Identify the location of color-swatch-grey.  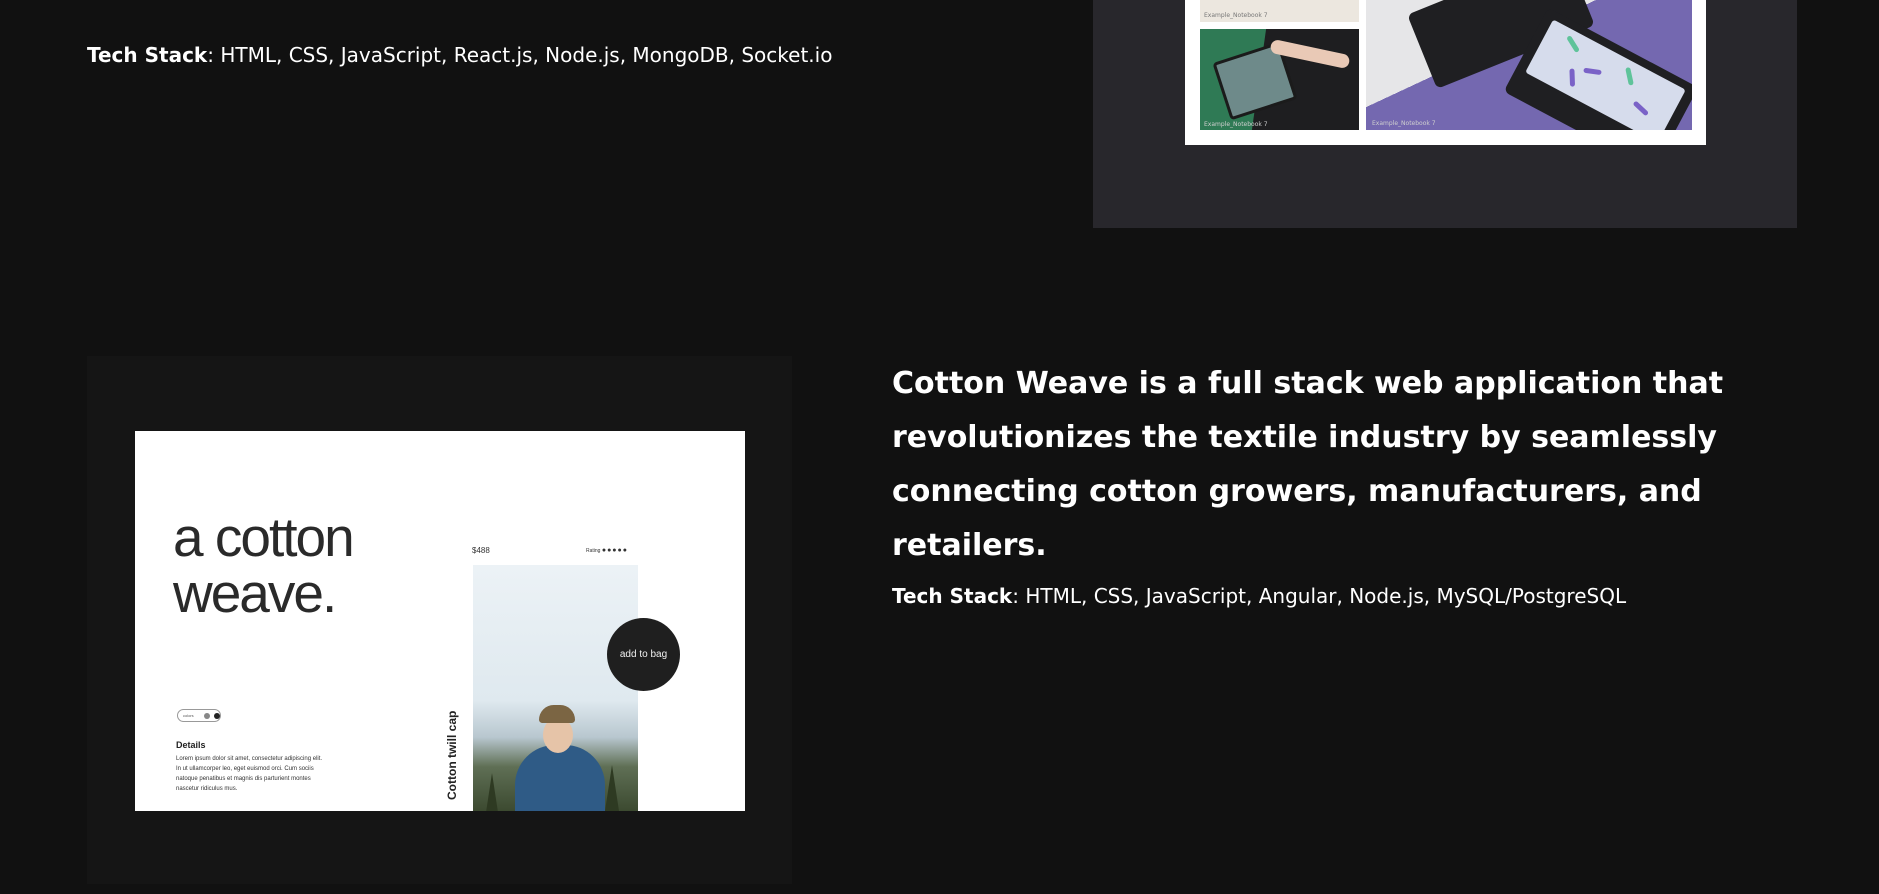
(207, 715).